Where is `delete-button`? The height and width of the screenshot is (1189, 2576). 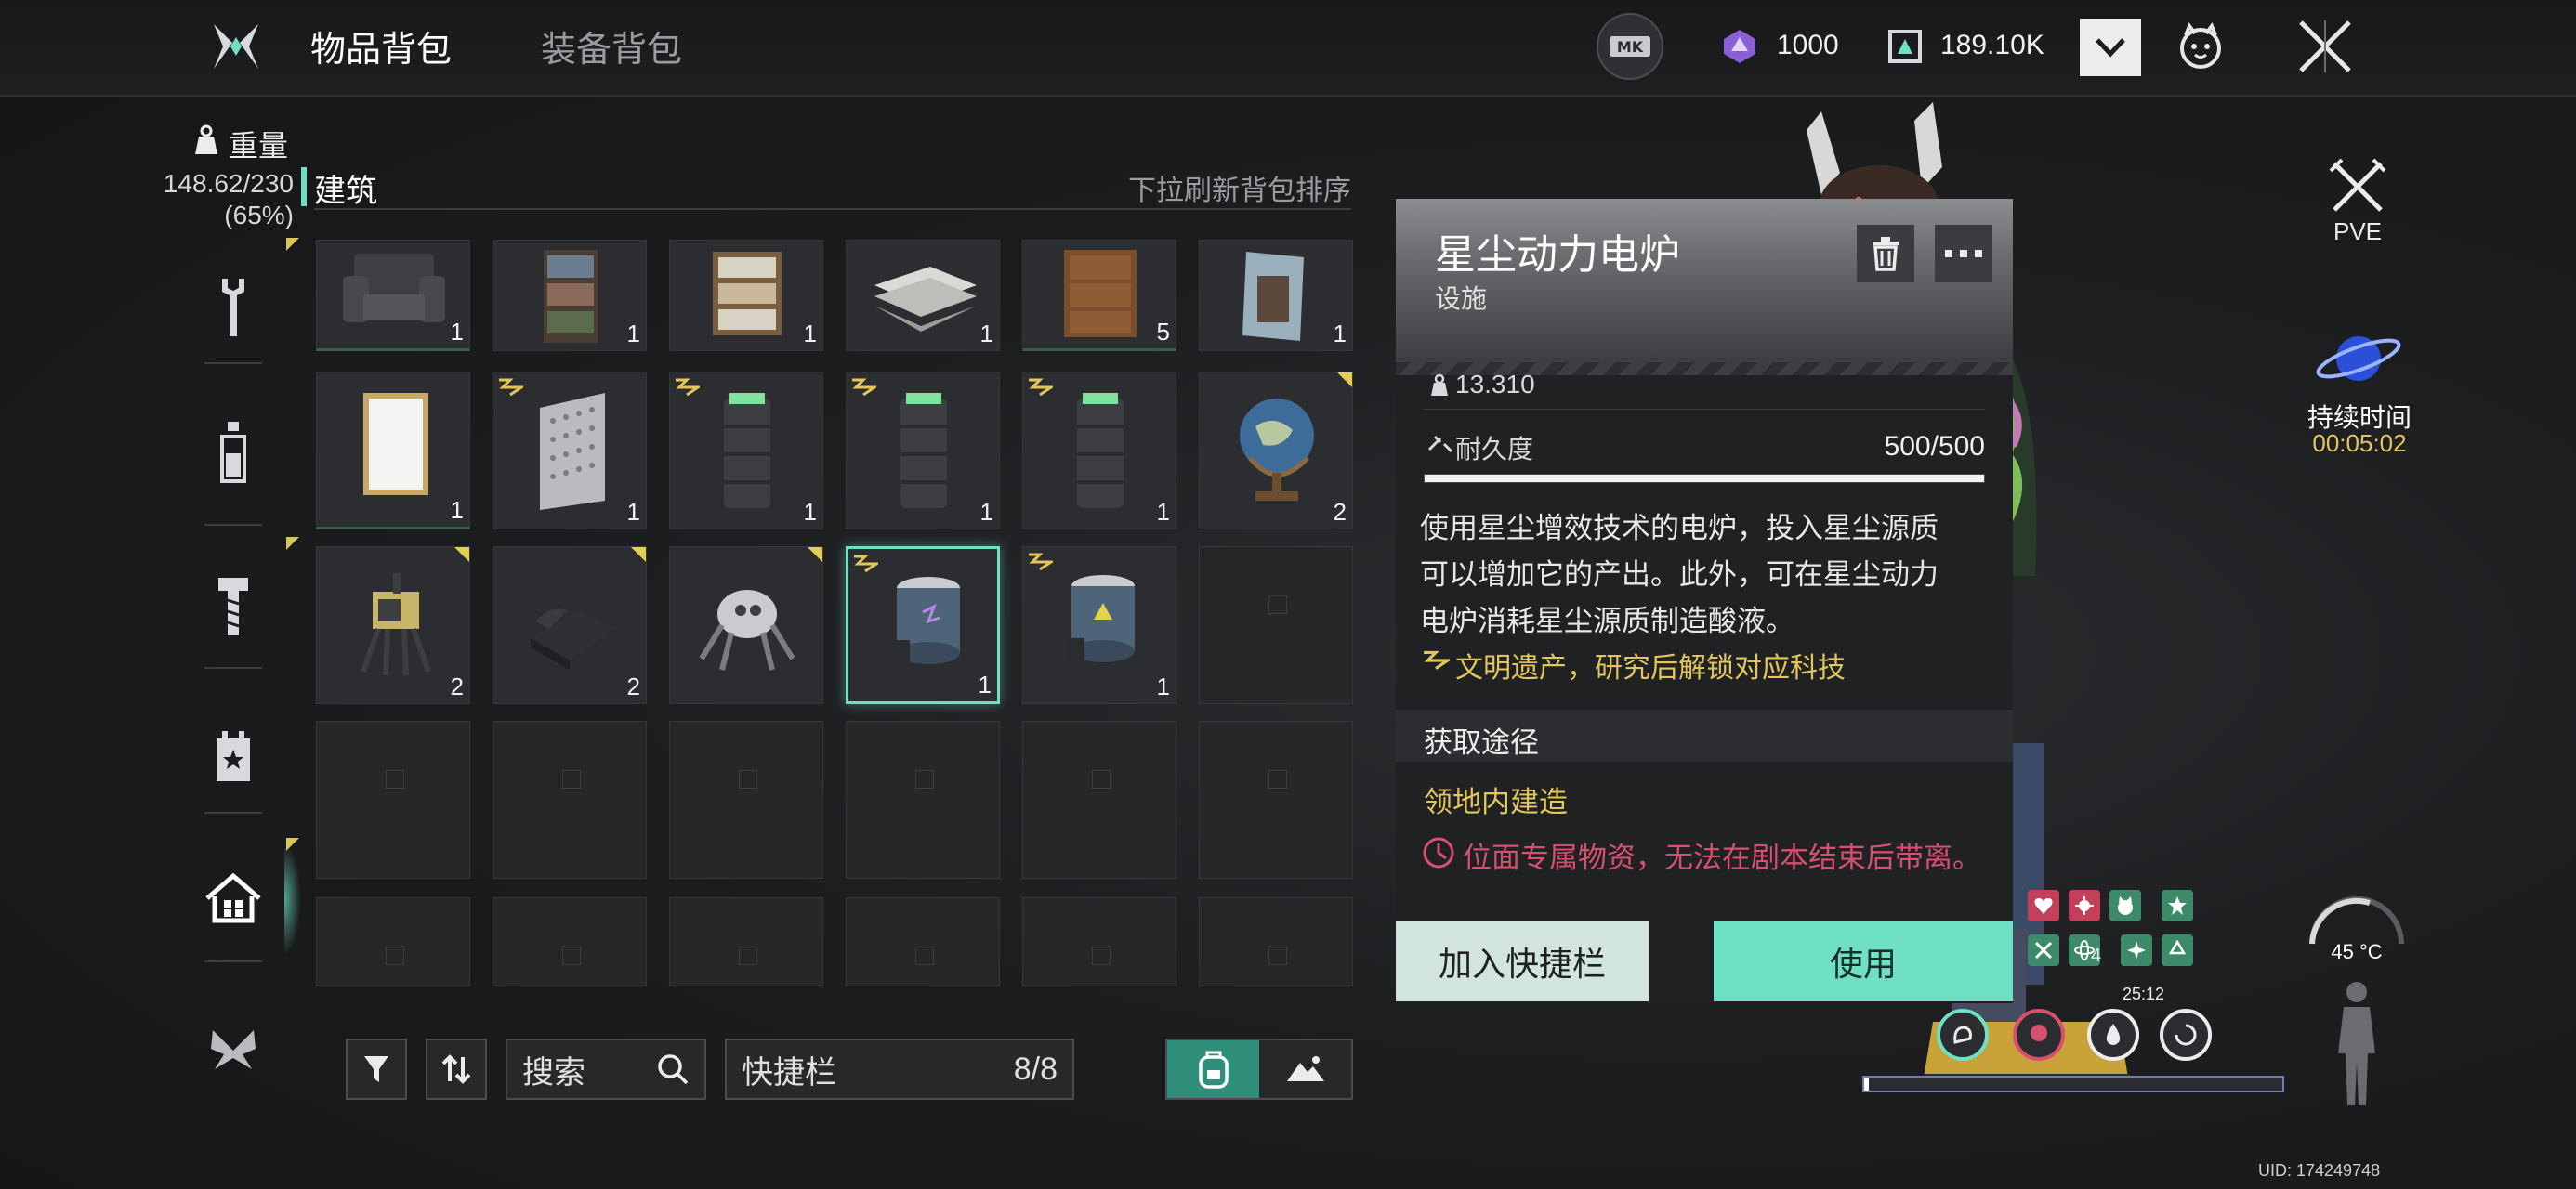
delete-button is located at coordinates (1885, 253).